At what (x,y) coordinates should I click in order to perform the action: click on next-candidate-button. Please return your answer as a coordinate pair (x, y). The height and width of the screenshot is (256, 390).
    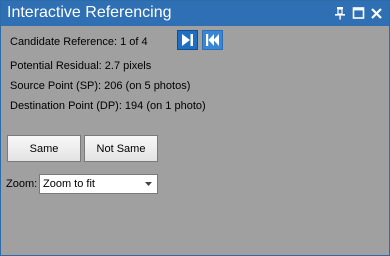
    Looking at the image, I should click on (187, 40).